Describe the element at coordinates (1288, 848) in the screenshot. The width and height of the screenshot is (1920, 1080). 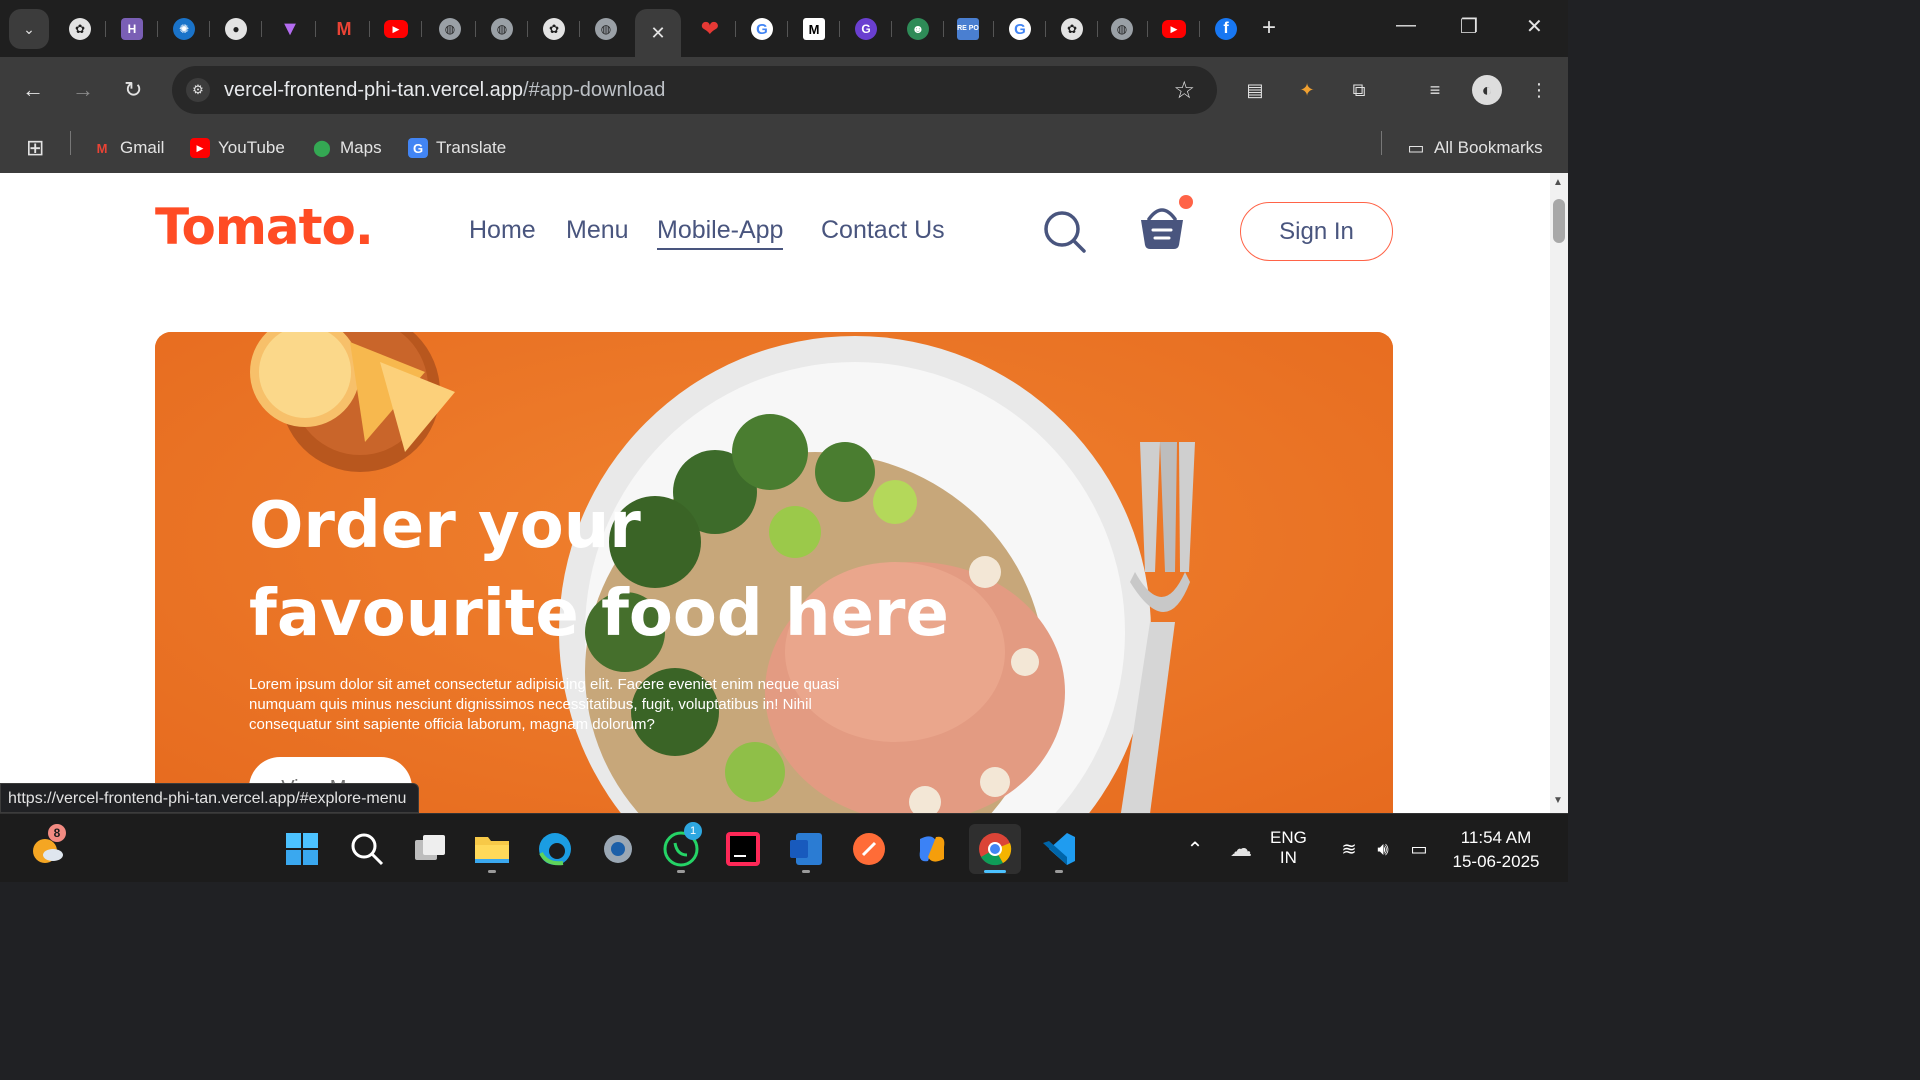
I see `language-indicator: ENG IN` at that location.